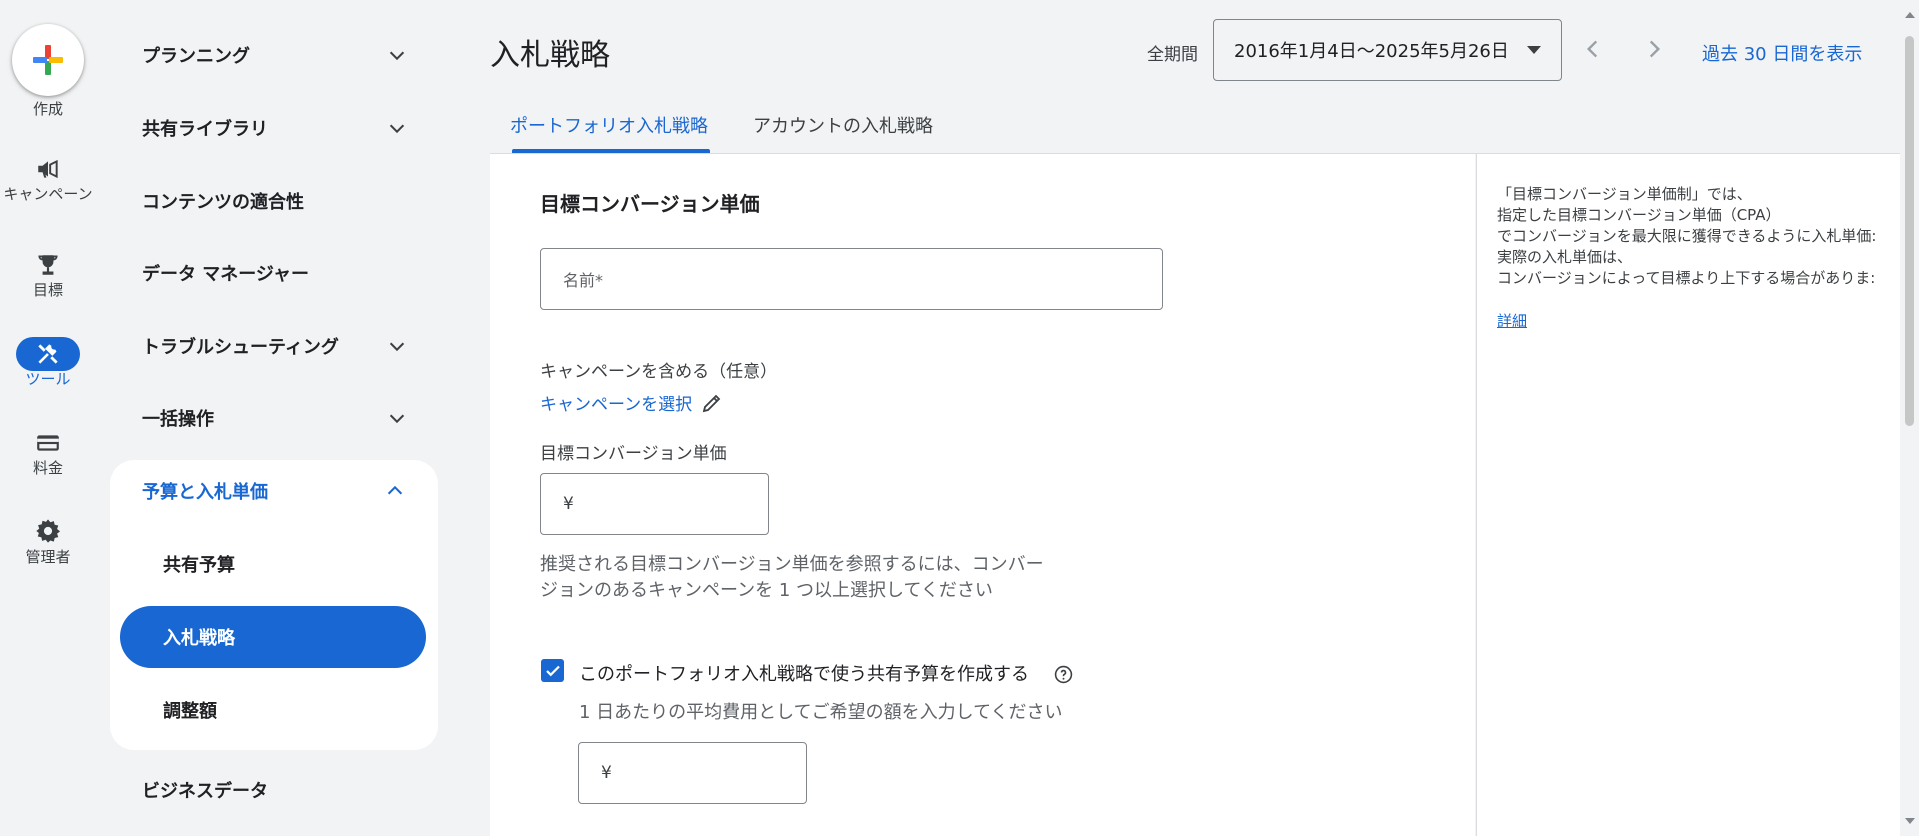 Image resolution: width=1919 pixels, height=836 pixels. Describe the element at coordinates (821, 712) in the screenshot. I see `shared-budget-subtext: 1 日あたりの平均費用としてご希望の額を入力してください` at that location.